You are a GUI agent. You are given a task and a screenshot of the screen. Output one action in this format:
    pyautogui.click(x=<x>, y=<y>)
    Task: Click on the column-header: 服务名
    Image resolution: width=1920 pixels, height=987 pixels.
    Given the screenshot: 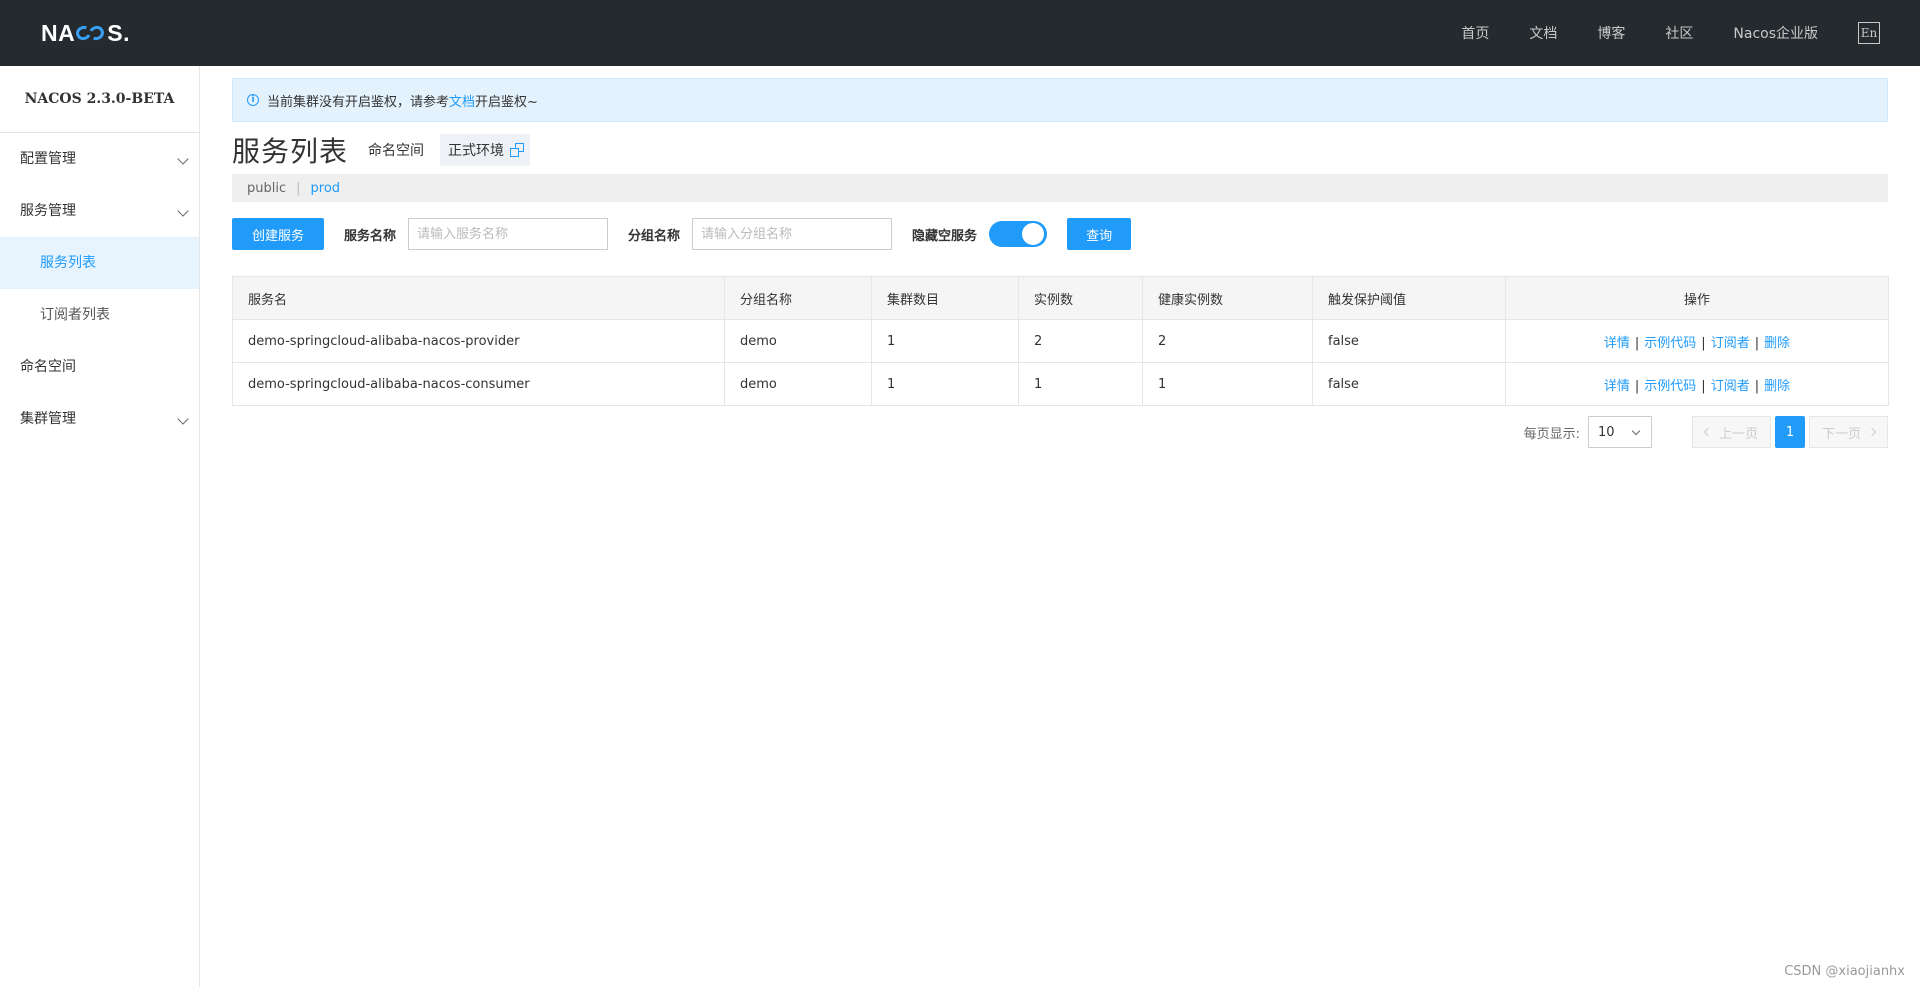 What is the action you would take?
    pyautogui.click(x=478, y=298)
    